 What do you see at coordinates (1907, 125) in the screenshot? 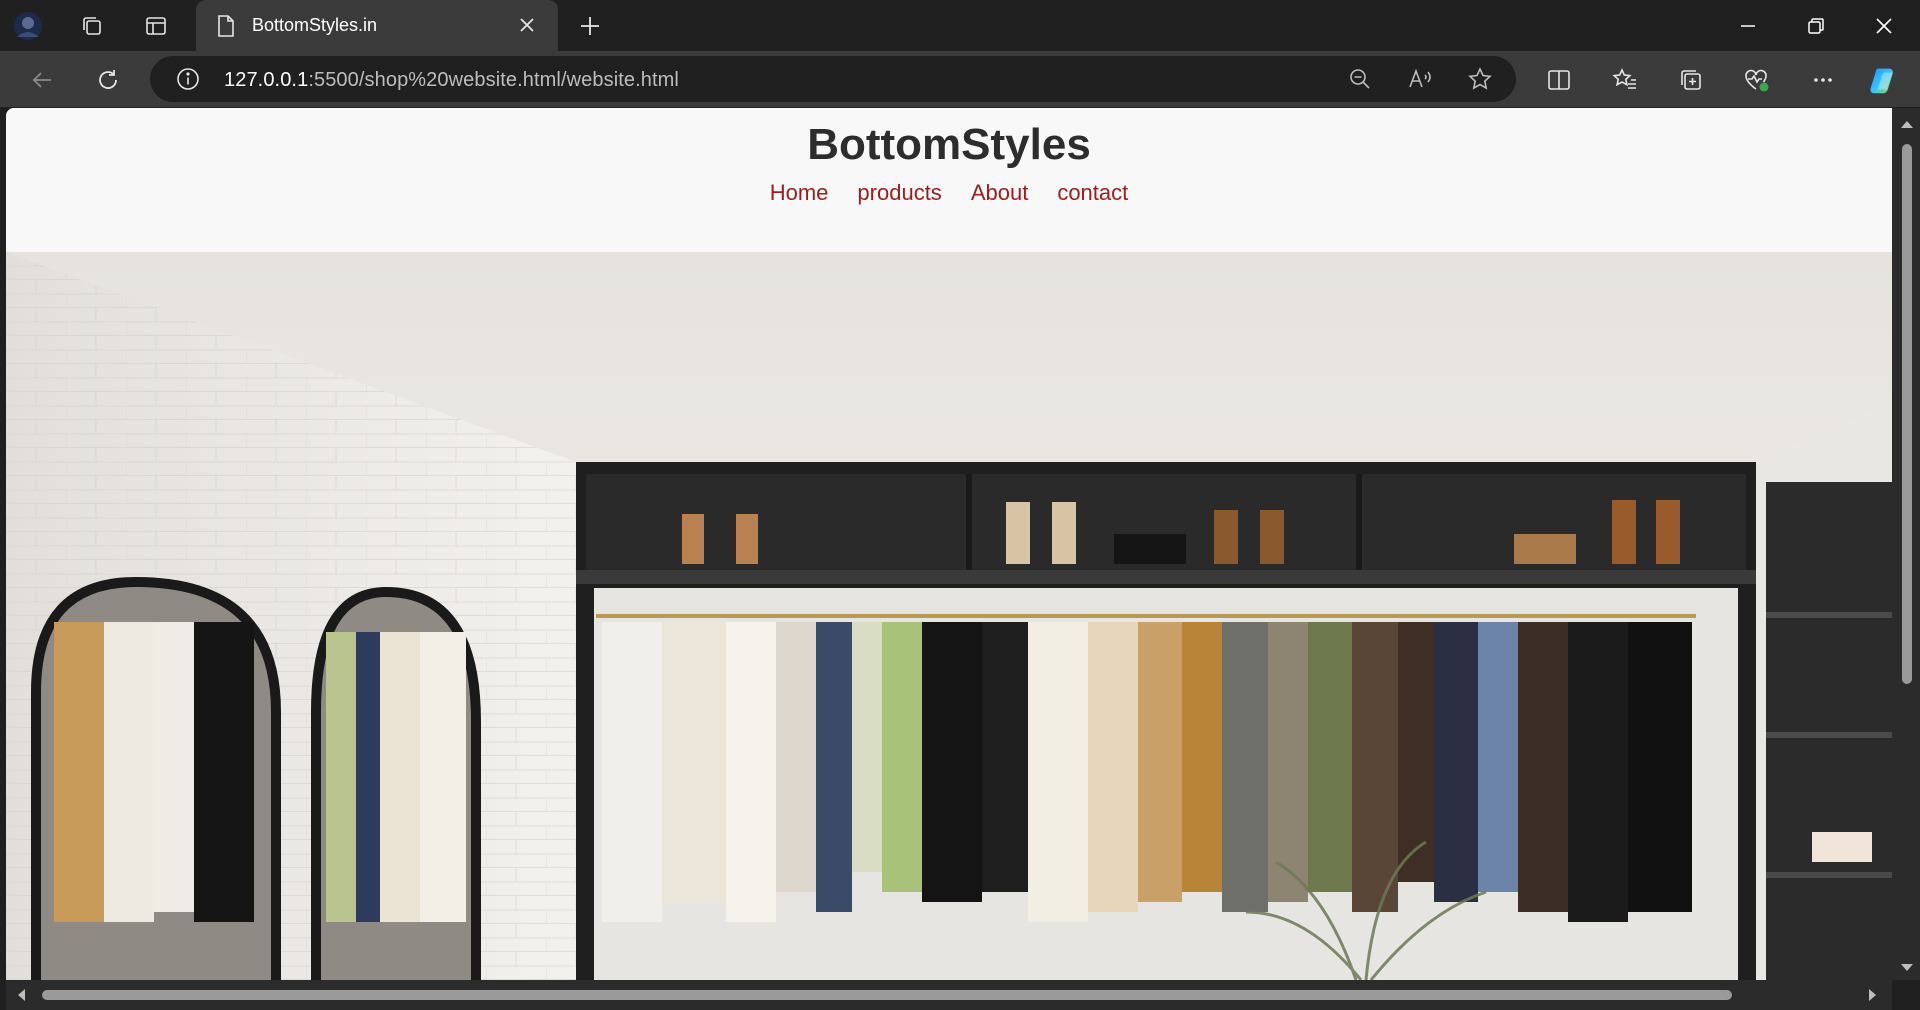
I see `scroll-up-icon` at bounding box center [1907, 125].